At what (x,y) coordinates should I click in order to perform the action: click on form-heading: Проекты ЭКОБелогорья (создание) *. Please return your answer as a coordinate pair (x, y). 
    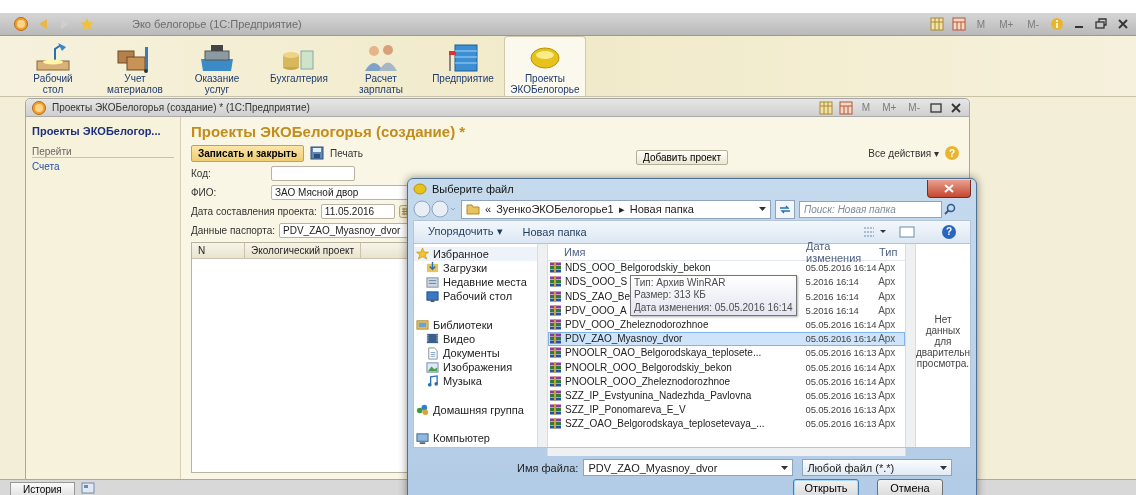
    Looking at the image, I should click on (329, 131).